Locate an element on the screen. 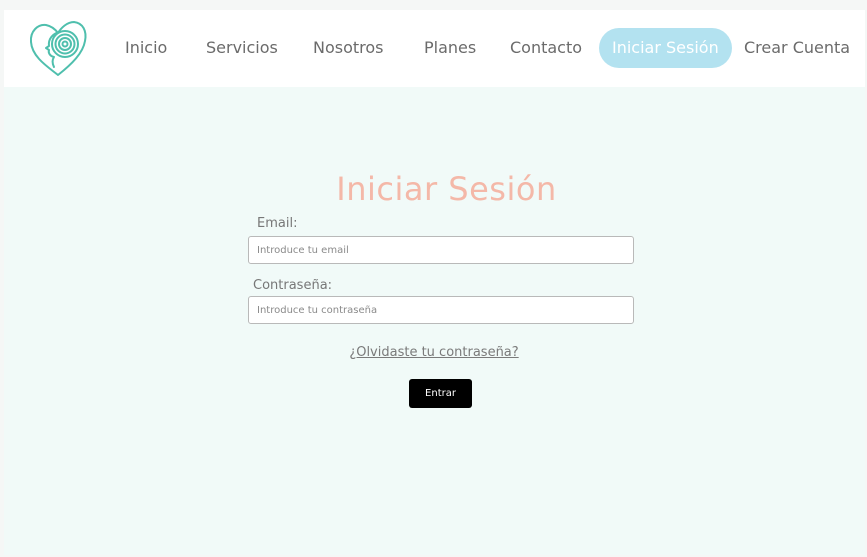 Image resolution: width=867 pixels, height=557 pixels. nav-item-nosotros: Nosotros is located at coordinates (348, 48).